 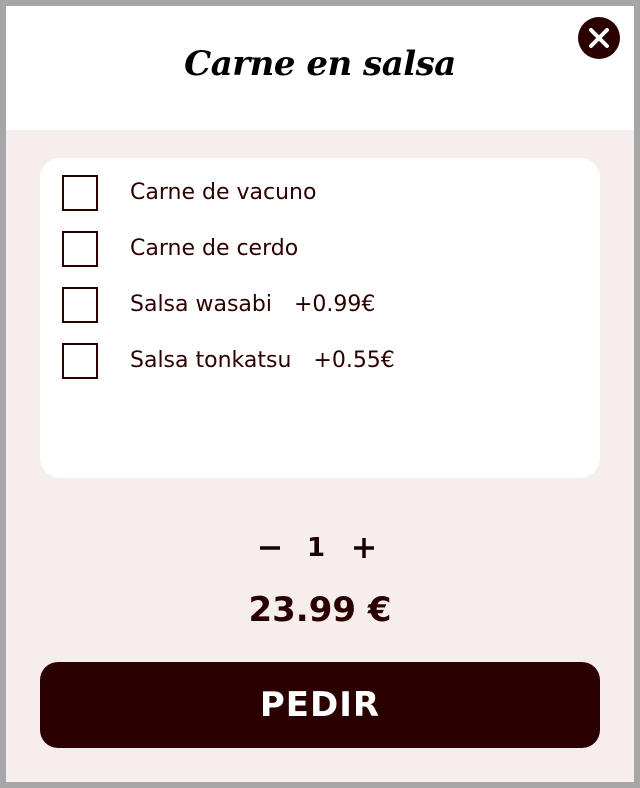 I want to click on quantity-value: 1, so click(x=316, y=548).